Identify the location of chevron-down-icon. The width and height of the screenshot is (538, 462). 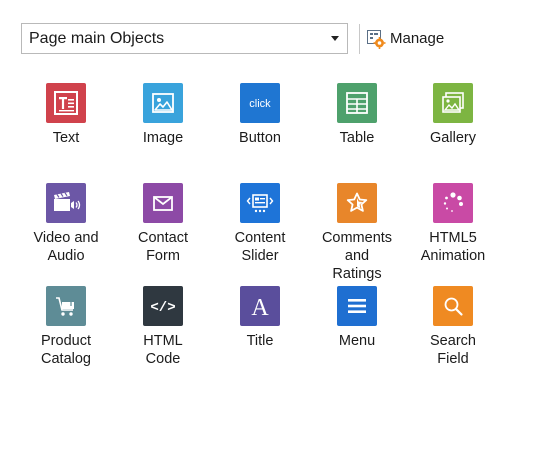
(335, 38).